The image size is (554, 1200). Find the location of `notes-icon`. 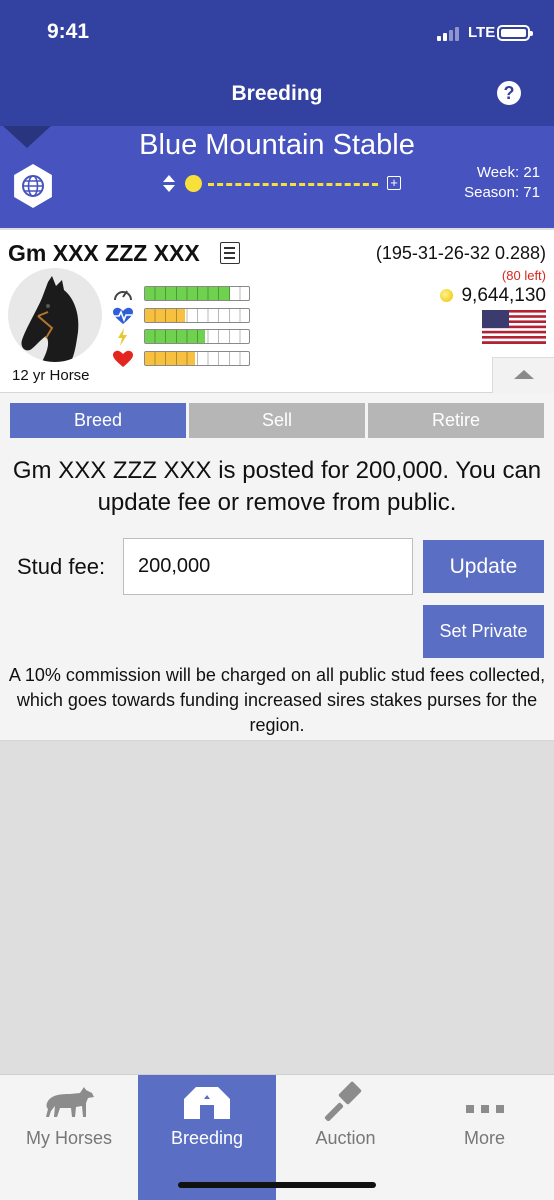

notes-icon is located at coordinates (230, 253).